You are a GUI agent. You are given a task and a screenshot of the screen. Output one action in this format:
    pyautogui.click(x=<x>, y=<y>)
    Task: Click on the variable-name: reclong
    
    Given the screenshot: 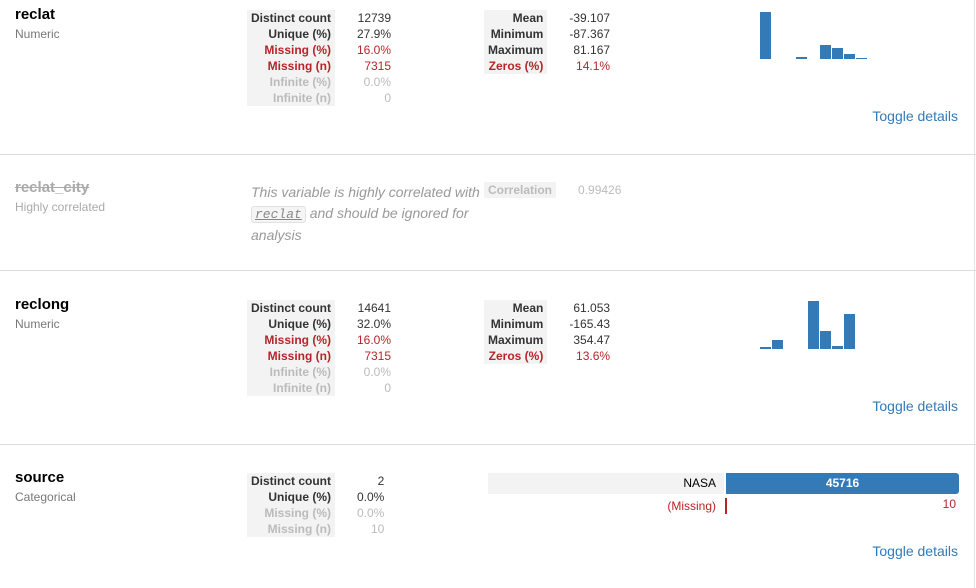 What is the action you would take?
    pyautogui.click(x=42, y=304)
    